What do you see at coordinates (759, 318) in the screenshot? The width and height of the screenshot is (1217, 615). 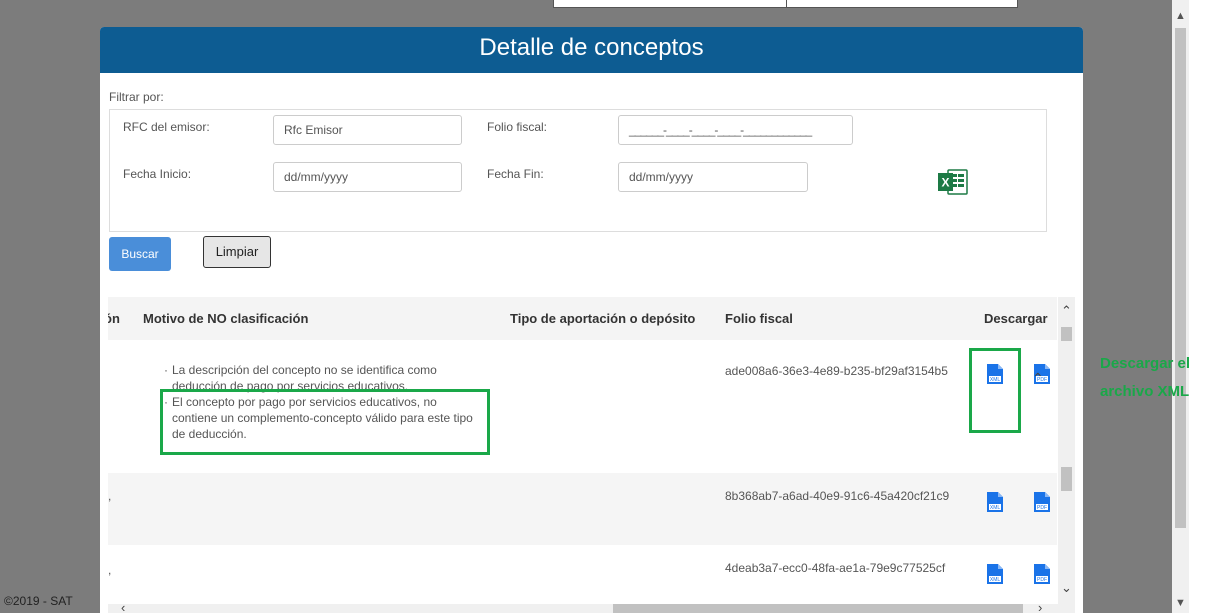 I see `header-folio: Folio fiscal` at bounding box center [759, 318].